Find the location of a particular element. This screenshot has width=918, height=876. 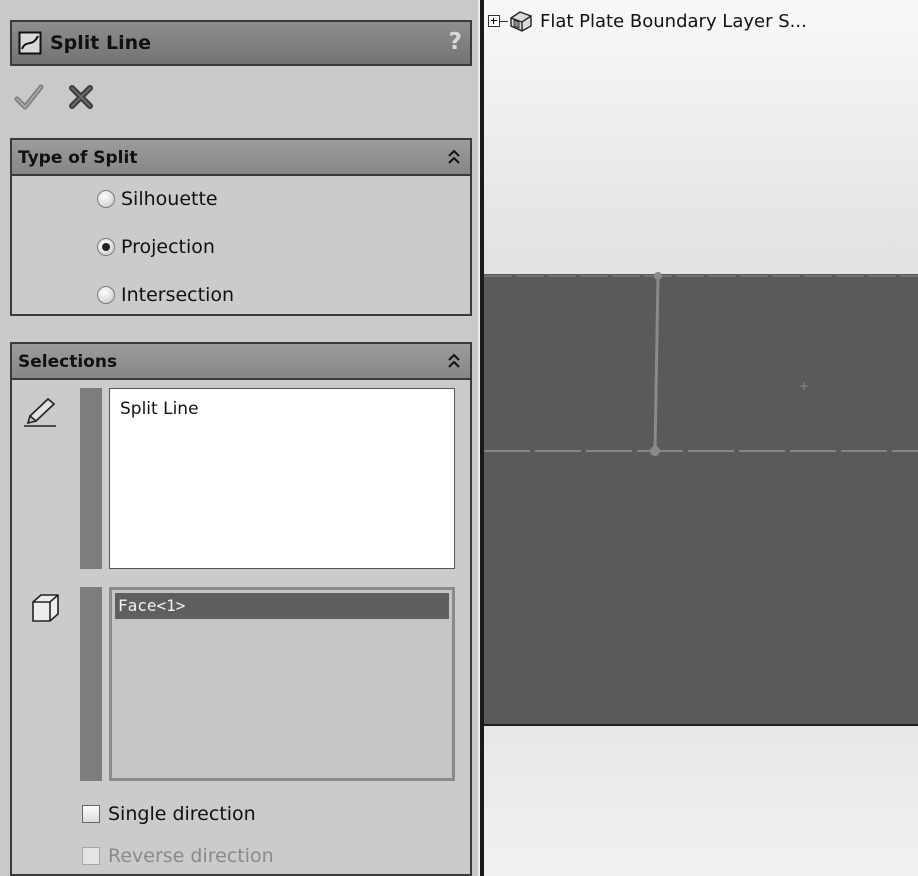

split-tool-item: Split Line is located at coordinates (159, 409).